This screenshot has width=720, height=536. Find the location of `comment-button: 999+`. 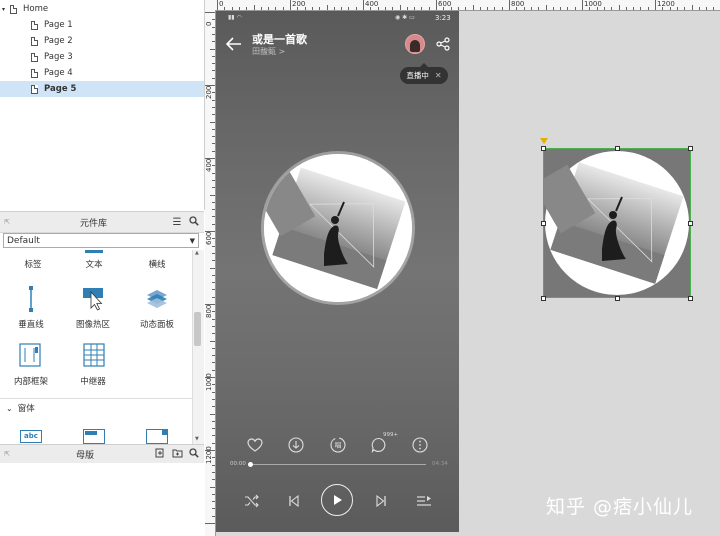

comment-button: 999+ is located at coordinates (383, 443).